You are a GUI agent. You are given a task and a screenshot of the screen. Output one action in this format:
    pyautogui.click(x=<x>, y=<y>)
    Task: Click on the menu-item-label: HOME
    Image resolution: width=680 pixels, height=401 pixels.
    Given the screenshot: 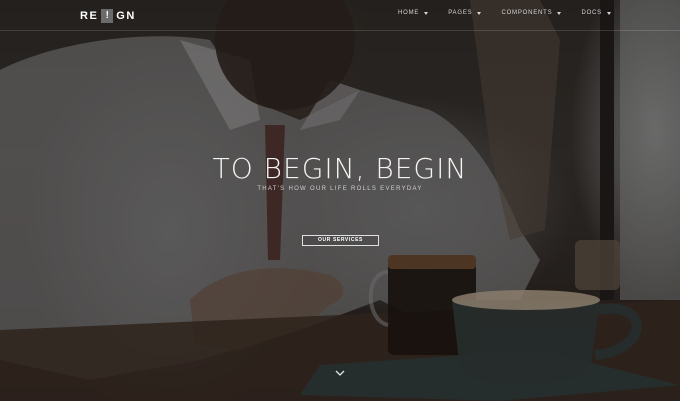 What is the action you would take?
    pyautogui.click(x=409, y=13)
    